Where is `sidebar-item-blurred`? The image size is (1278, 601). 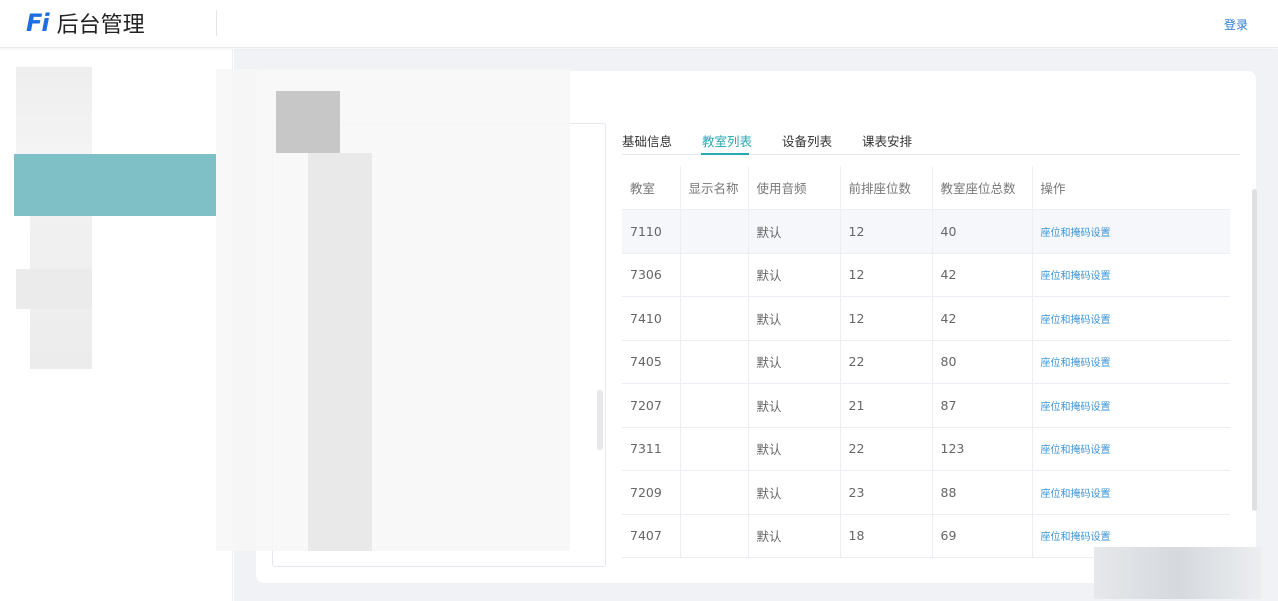 sidebar-item-blurred is located at coordinates (54, 289).